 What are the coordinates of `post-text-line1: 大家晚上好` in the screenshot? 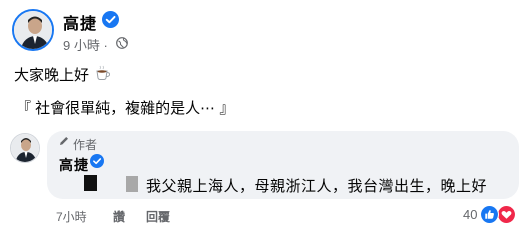 It's located at (52, 75).